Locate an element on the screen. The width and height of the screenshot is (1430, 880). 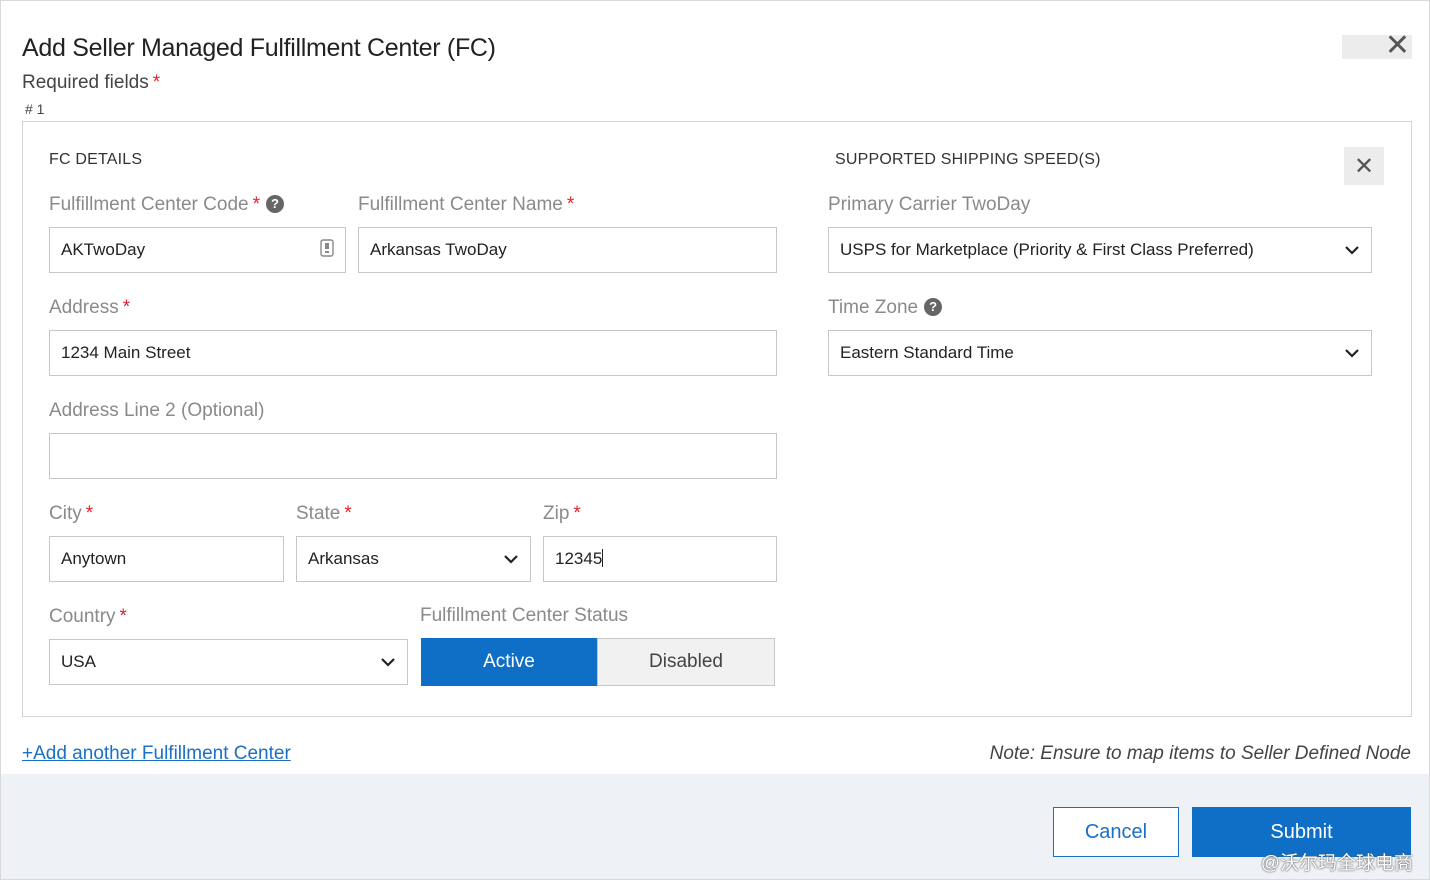
shipping-speeds-heading: SUPPORTED SHIPPING SPEED(S) is located at coordinates (968, 159).